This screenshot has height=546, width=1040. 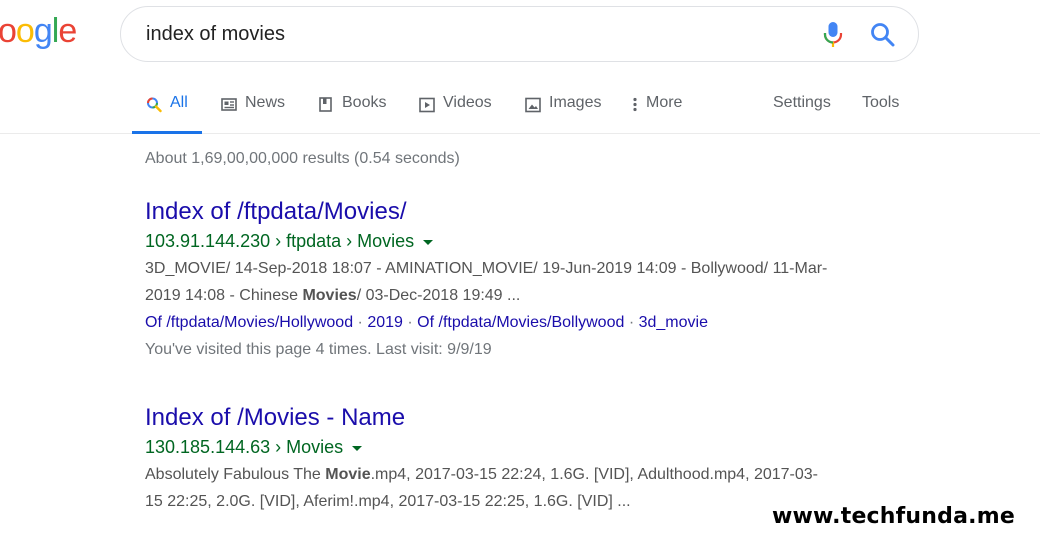 What do you see at coordinates (466, 34) in the screenshot?
I see `search-input` at bounding box center [466, 34].